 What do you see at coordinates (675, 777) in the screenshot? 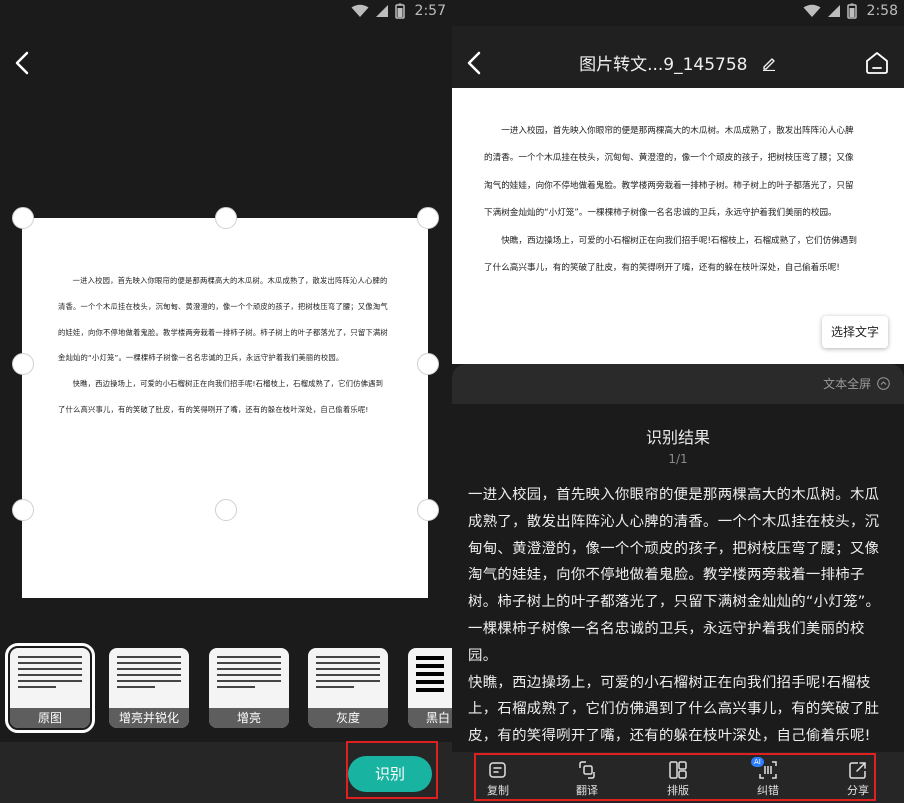
I see `highlight-box` at bounding box center [675, 777].